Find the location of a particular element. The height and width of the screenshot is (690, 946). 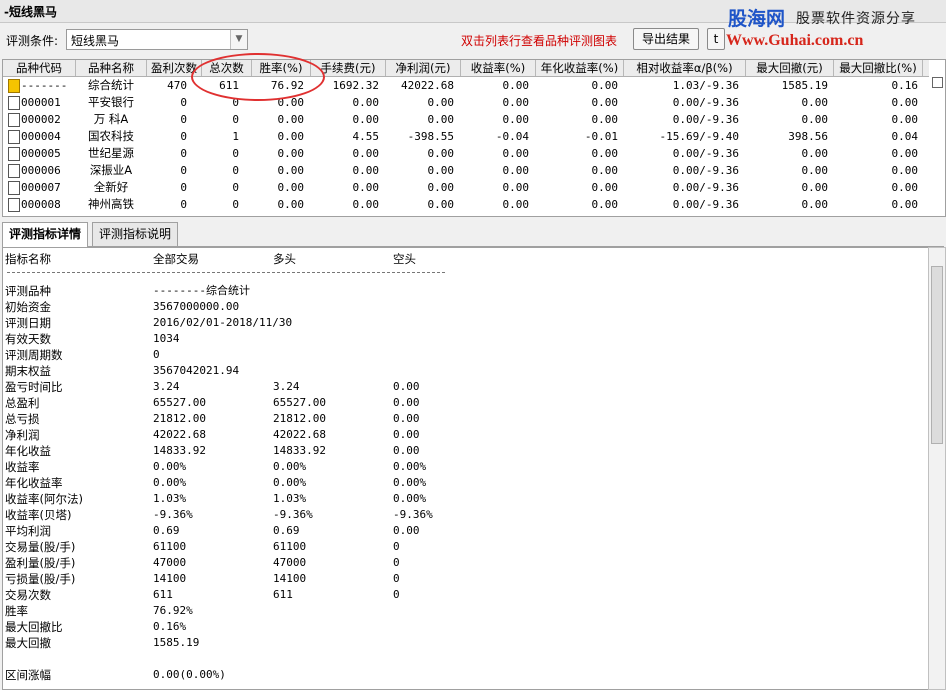

col-header: 品种代码 is located at coordinates (39, 68).